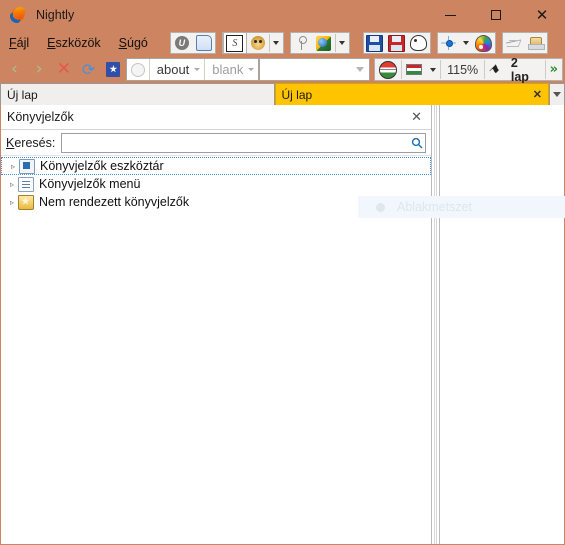 The height and width of the screenshot is (545, 565). I want to click on save-red-button, so click(397, 43).